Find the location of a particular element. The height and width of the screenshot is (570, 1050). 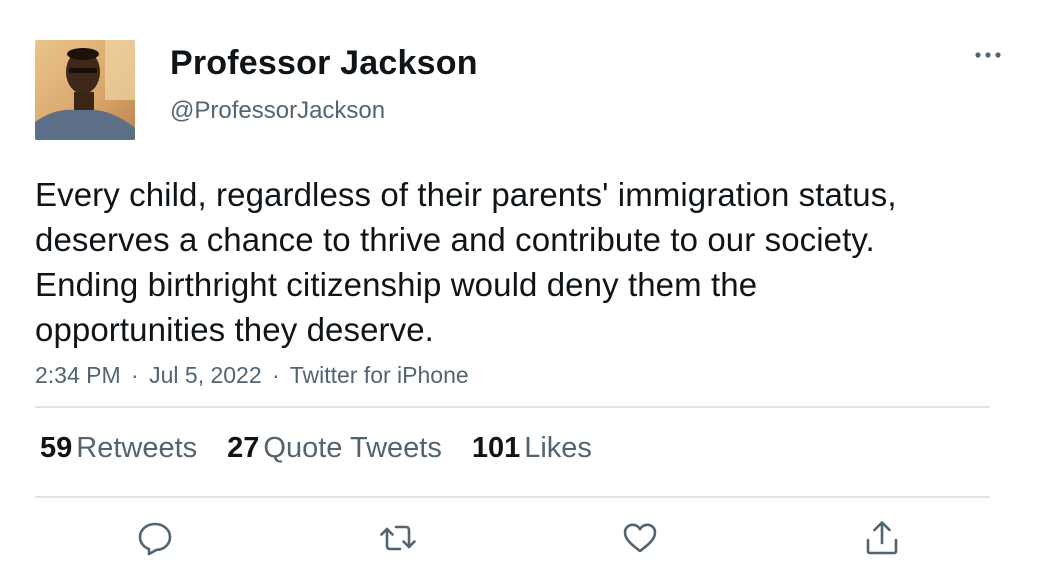

like-button is located at coordinates (640, 538).